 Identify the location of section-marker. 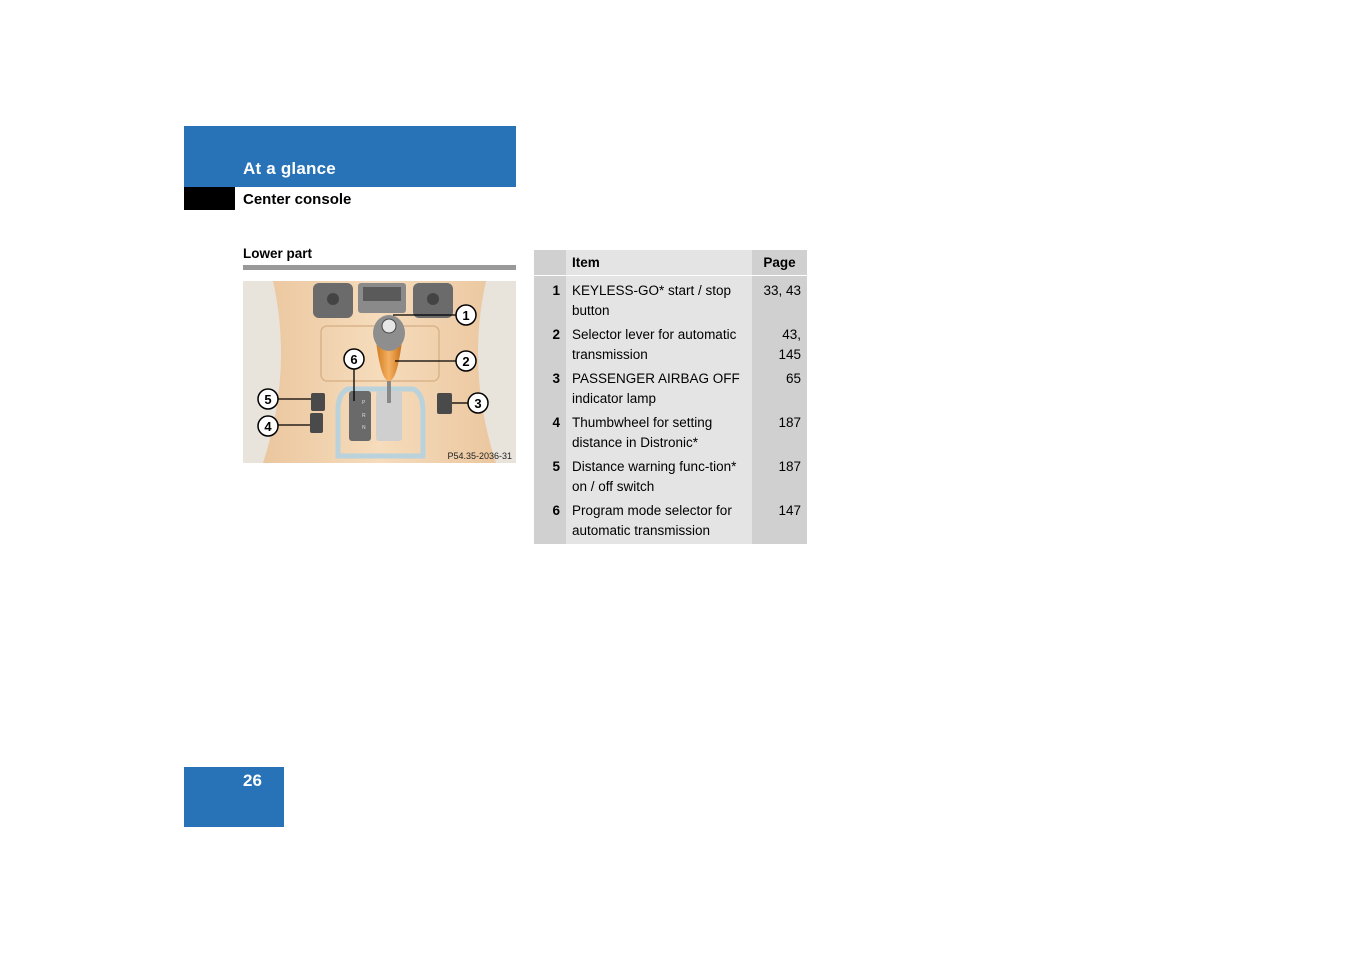
(209, 198).